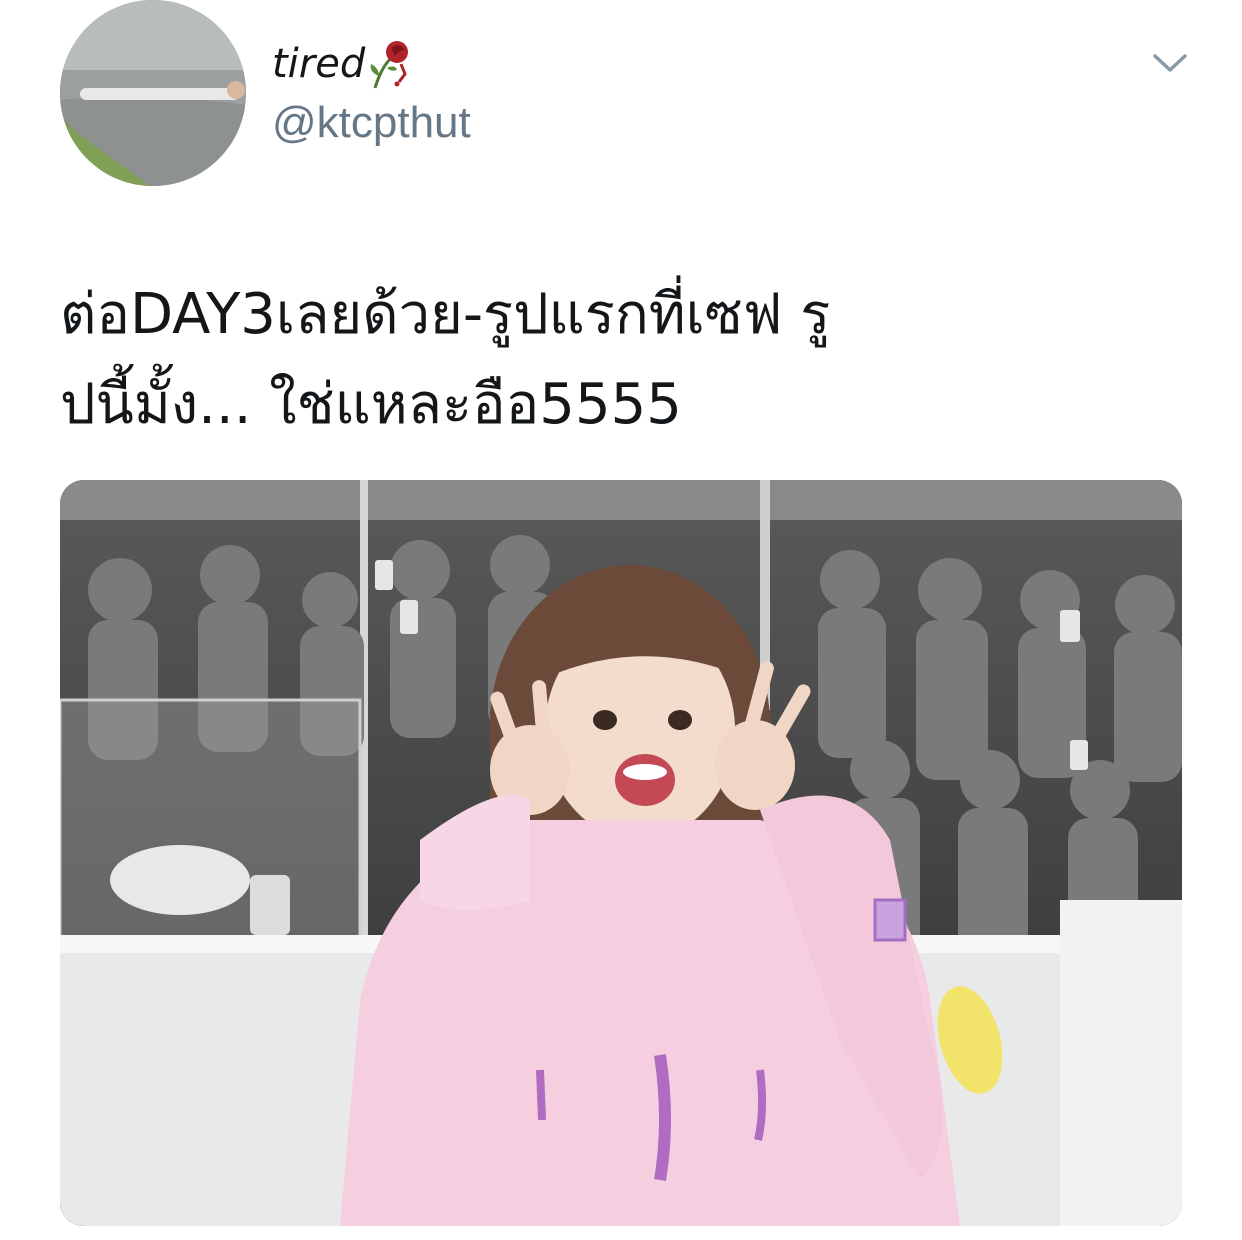  What do you see at coordinates (445, 314) in the screenshot?
I see `tweet-text-line: ต่อDAY3เลยด้วย-รูปแรกที่เซฟ รู` at bounding box center [445, 314].